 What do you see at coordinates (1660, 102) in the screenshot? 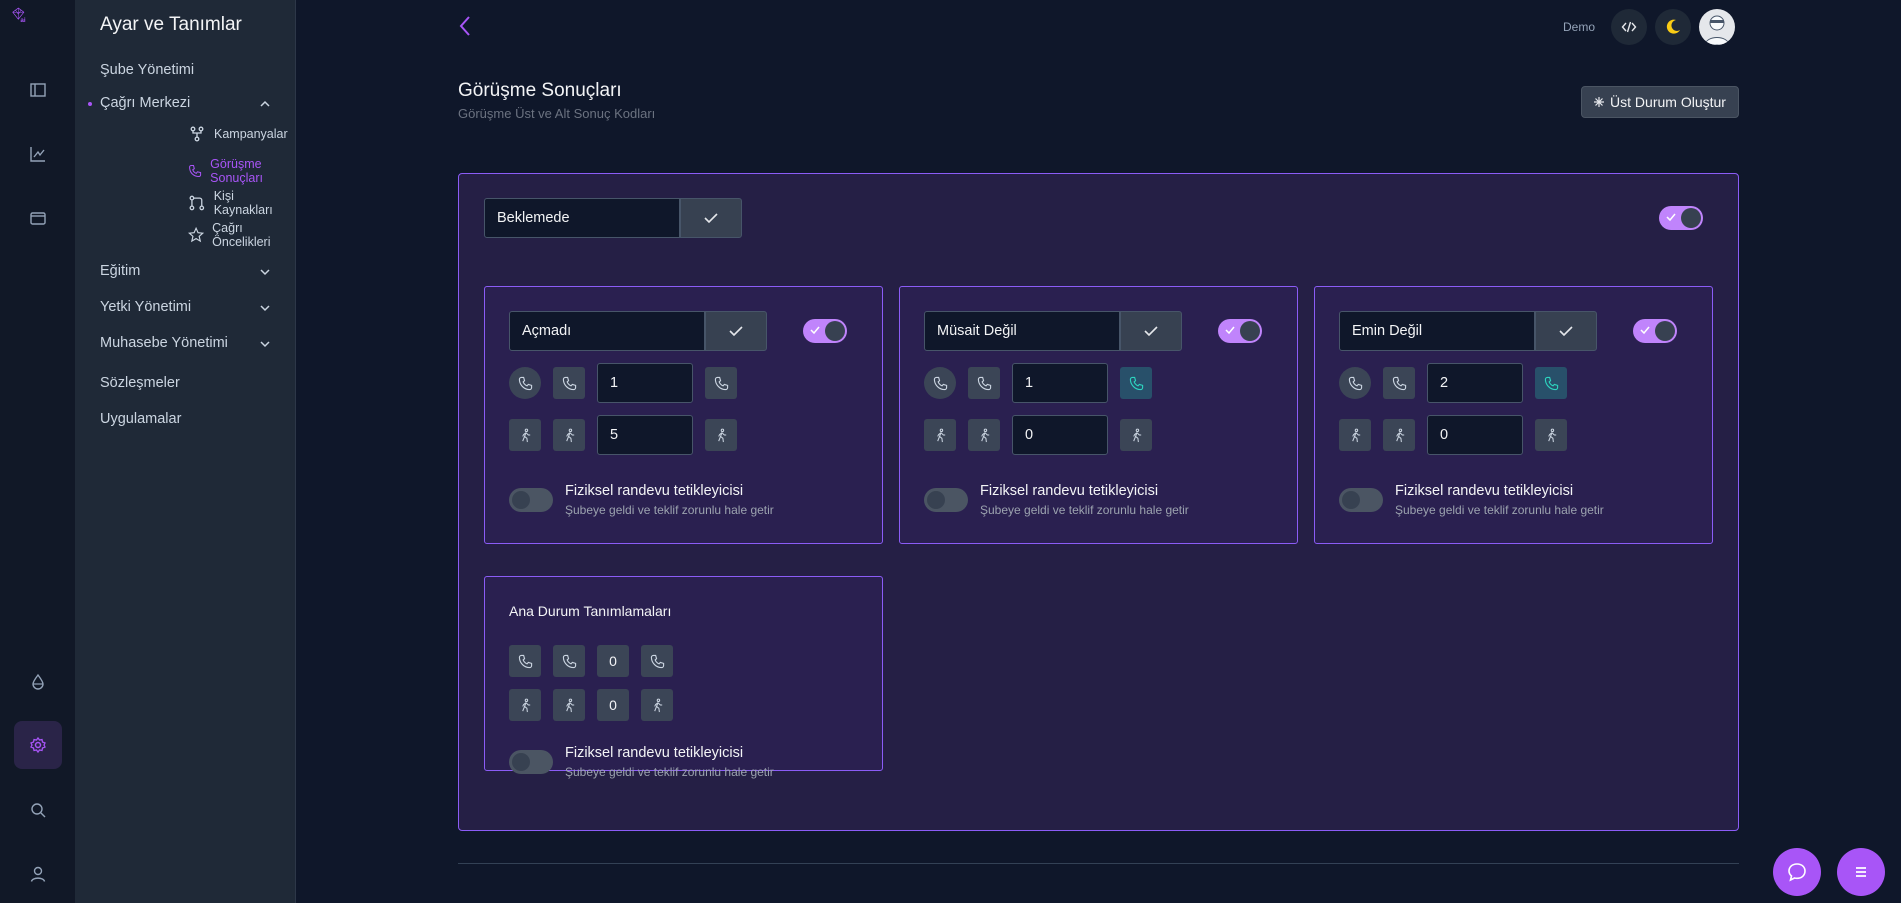
I see `create-parent-status-button: Üst Durum Oluştur` at bounding box center [1660, 102].